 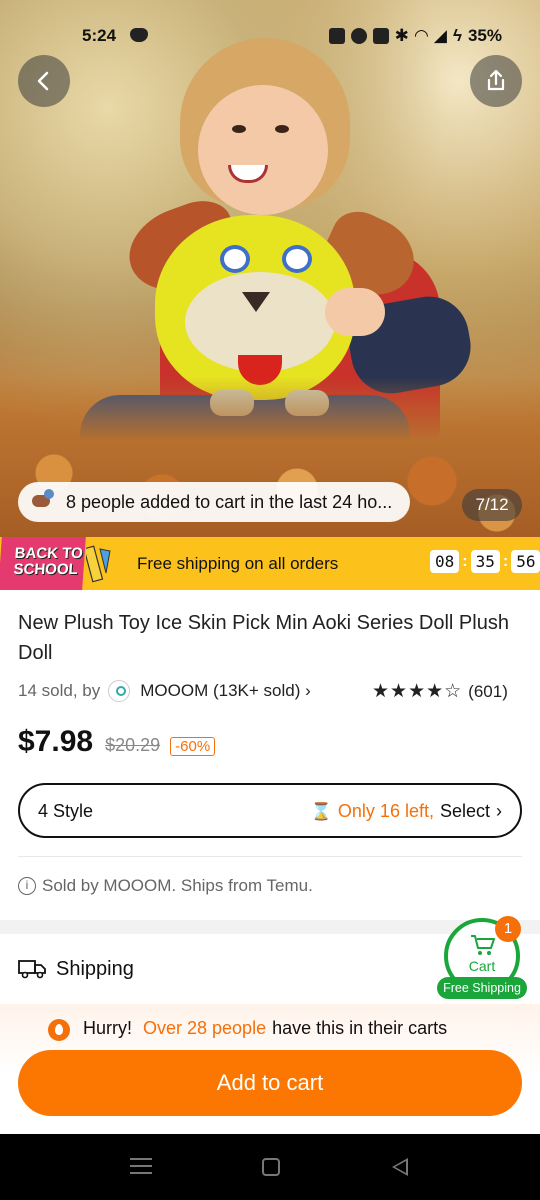 I want to click on vibrate-icon, so click(x=380, y=36).